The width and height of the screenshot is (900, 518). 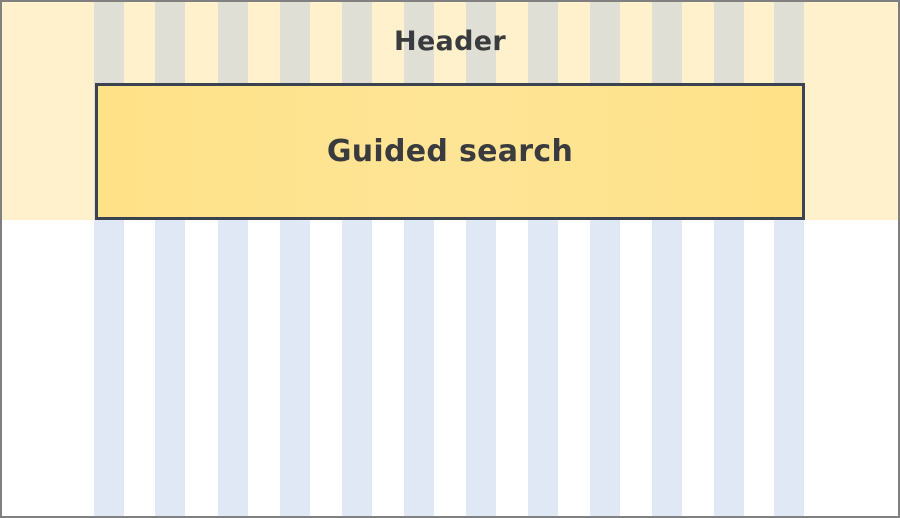 I want to click on header-label: Header, so click(x=450, y=41).